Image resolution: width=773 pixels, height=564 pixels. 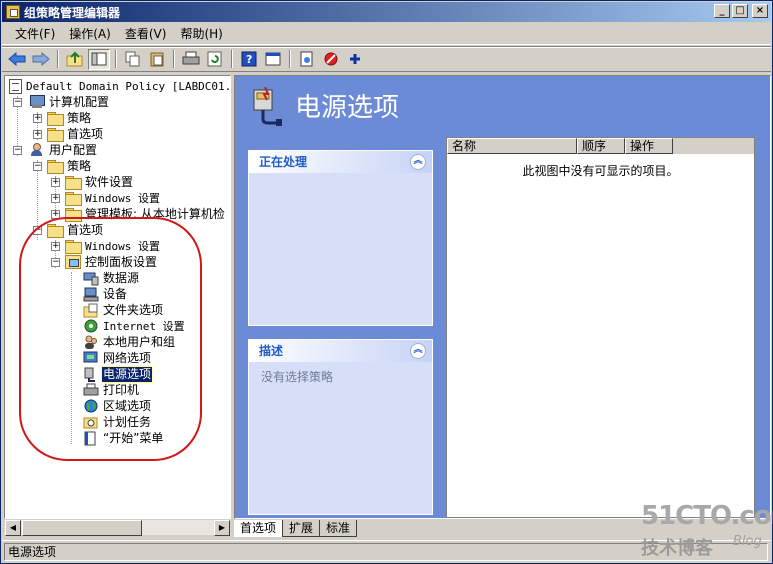 I want to click on properties-button, so click(x=273, y=59).